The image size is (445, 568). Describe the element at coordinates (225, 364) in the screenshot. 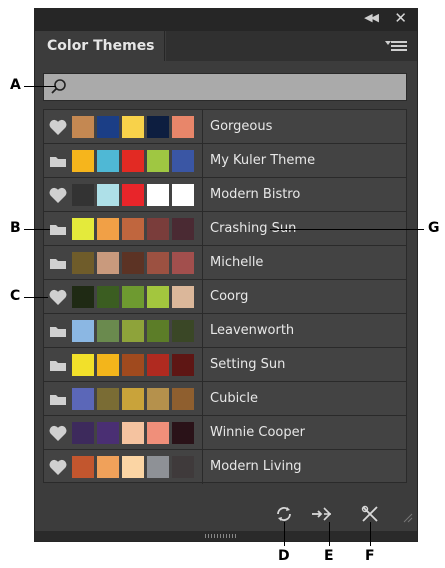

I see `theme-row: Setting Sun` at that location.